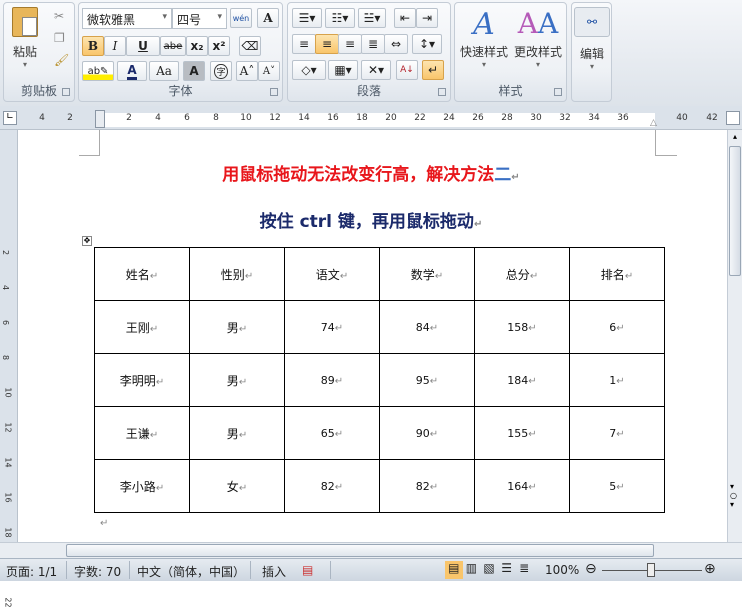 This screenshot has width=742, height=608. What do you see at coordinates (9, 369) in the screenshot?
I see `vertical-ruler: 246810121416182022` at bounding box center [9, 369].